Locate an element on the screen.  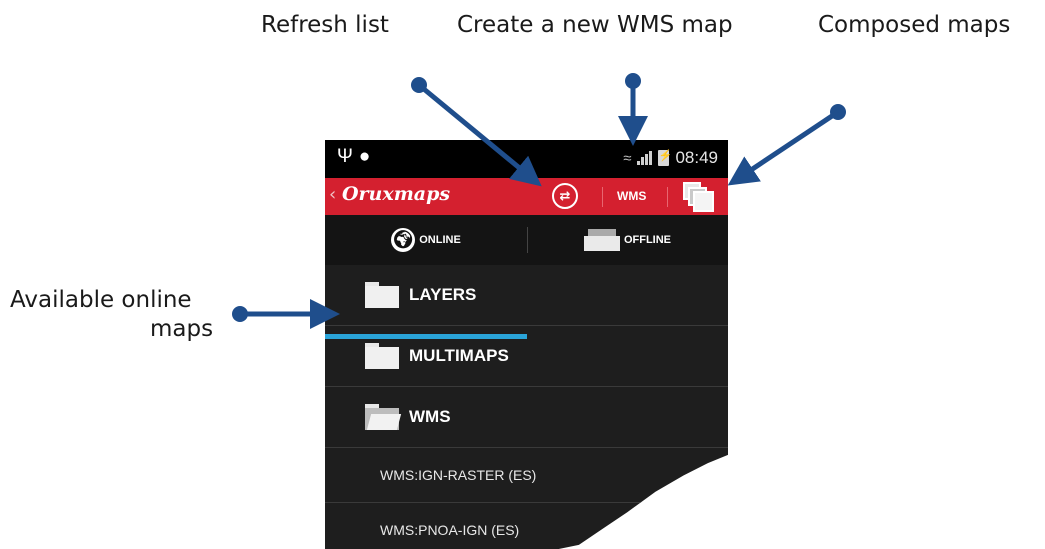
refresh-arrow is located at coordinates (479, 135).